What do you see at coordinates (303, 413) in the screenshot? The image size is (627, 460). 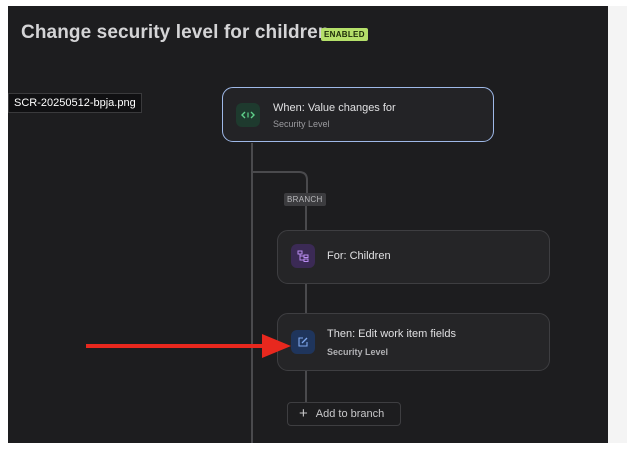 I see `plus-icon: +` at bounding box center [303, 413].